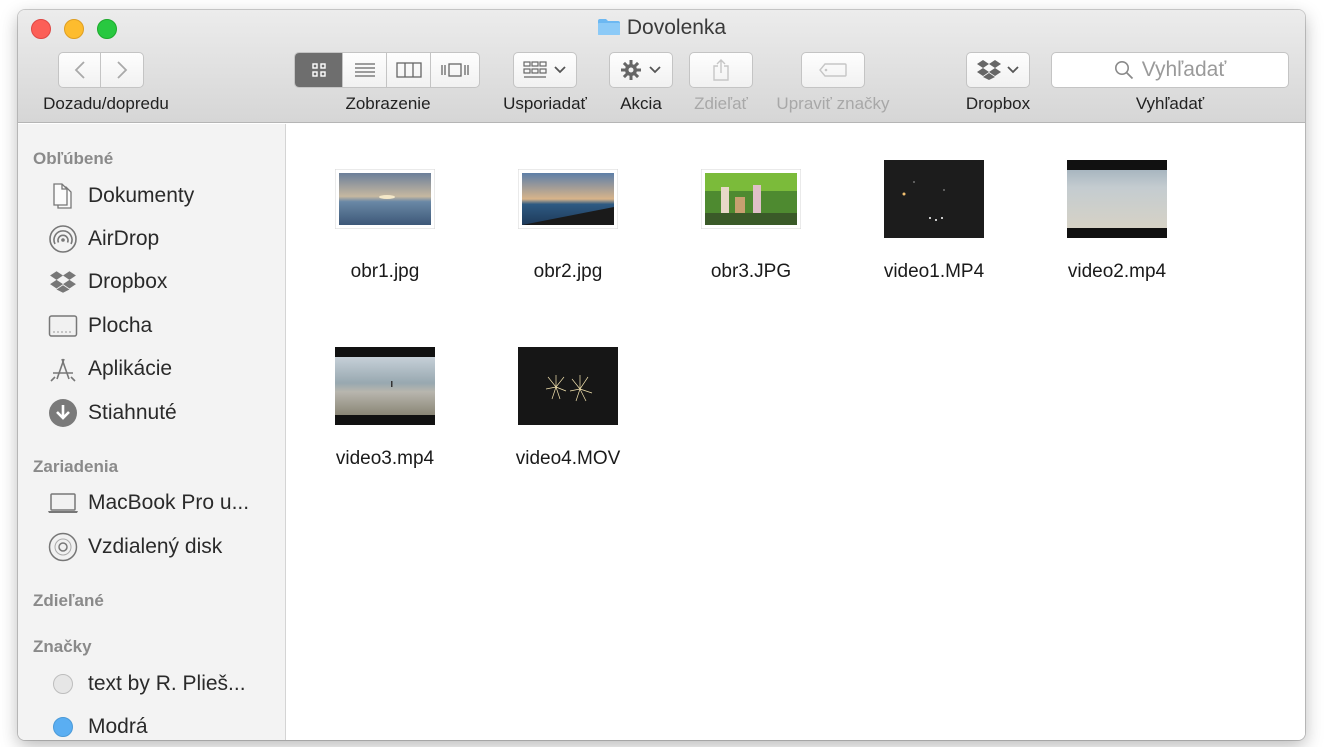  I want to click on sidebar-item-documents: Dokumenty, so click(164, 196).